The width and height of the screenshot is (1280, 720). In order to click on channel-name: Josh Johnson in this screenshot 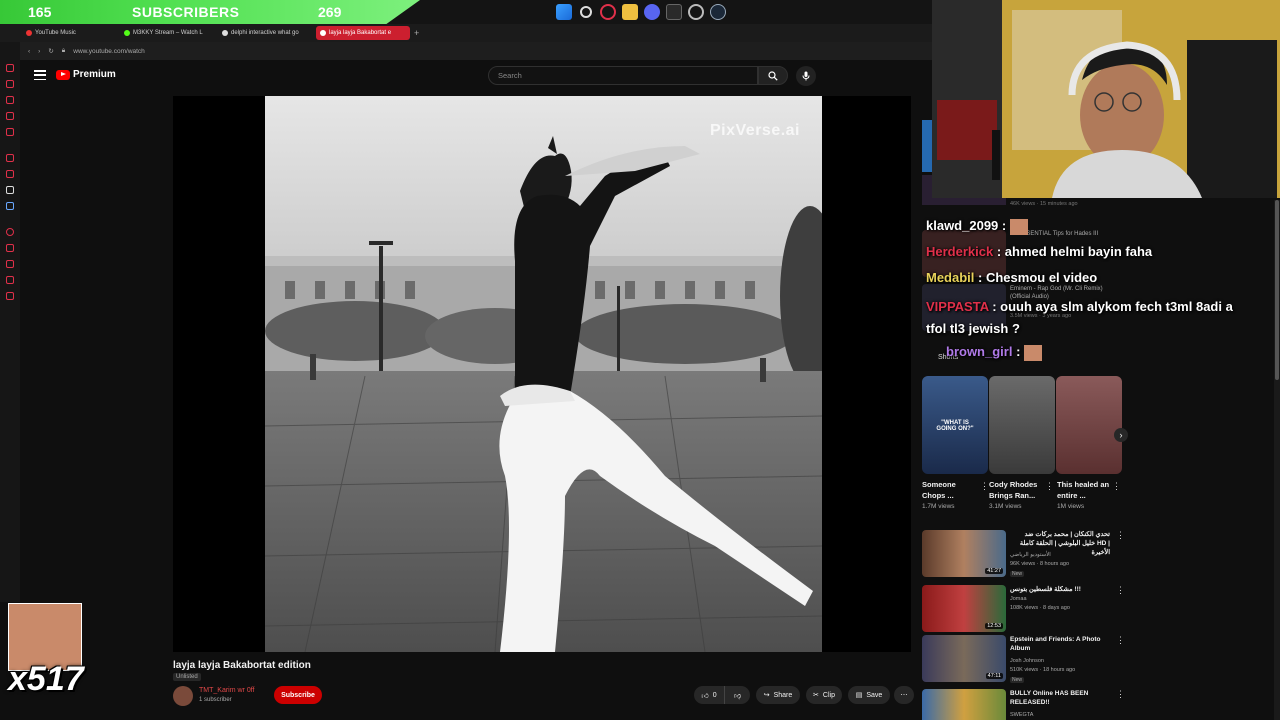, I will do `click(1027, 661)`.